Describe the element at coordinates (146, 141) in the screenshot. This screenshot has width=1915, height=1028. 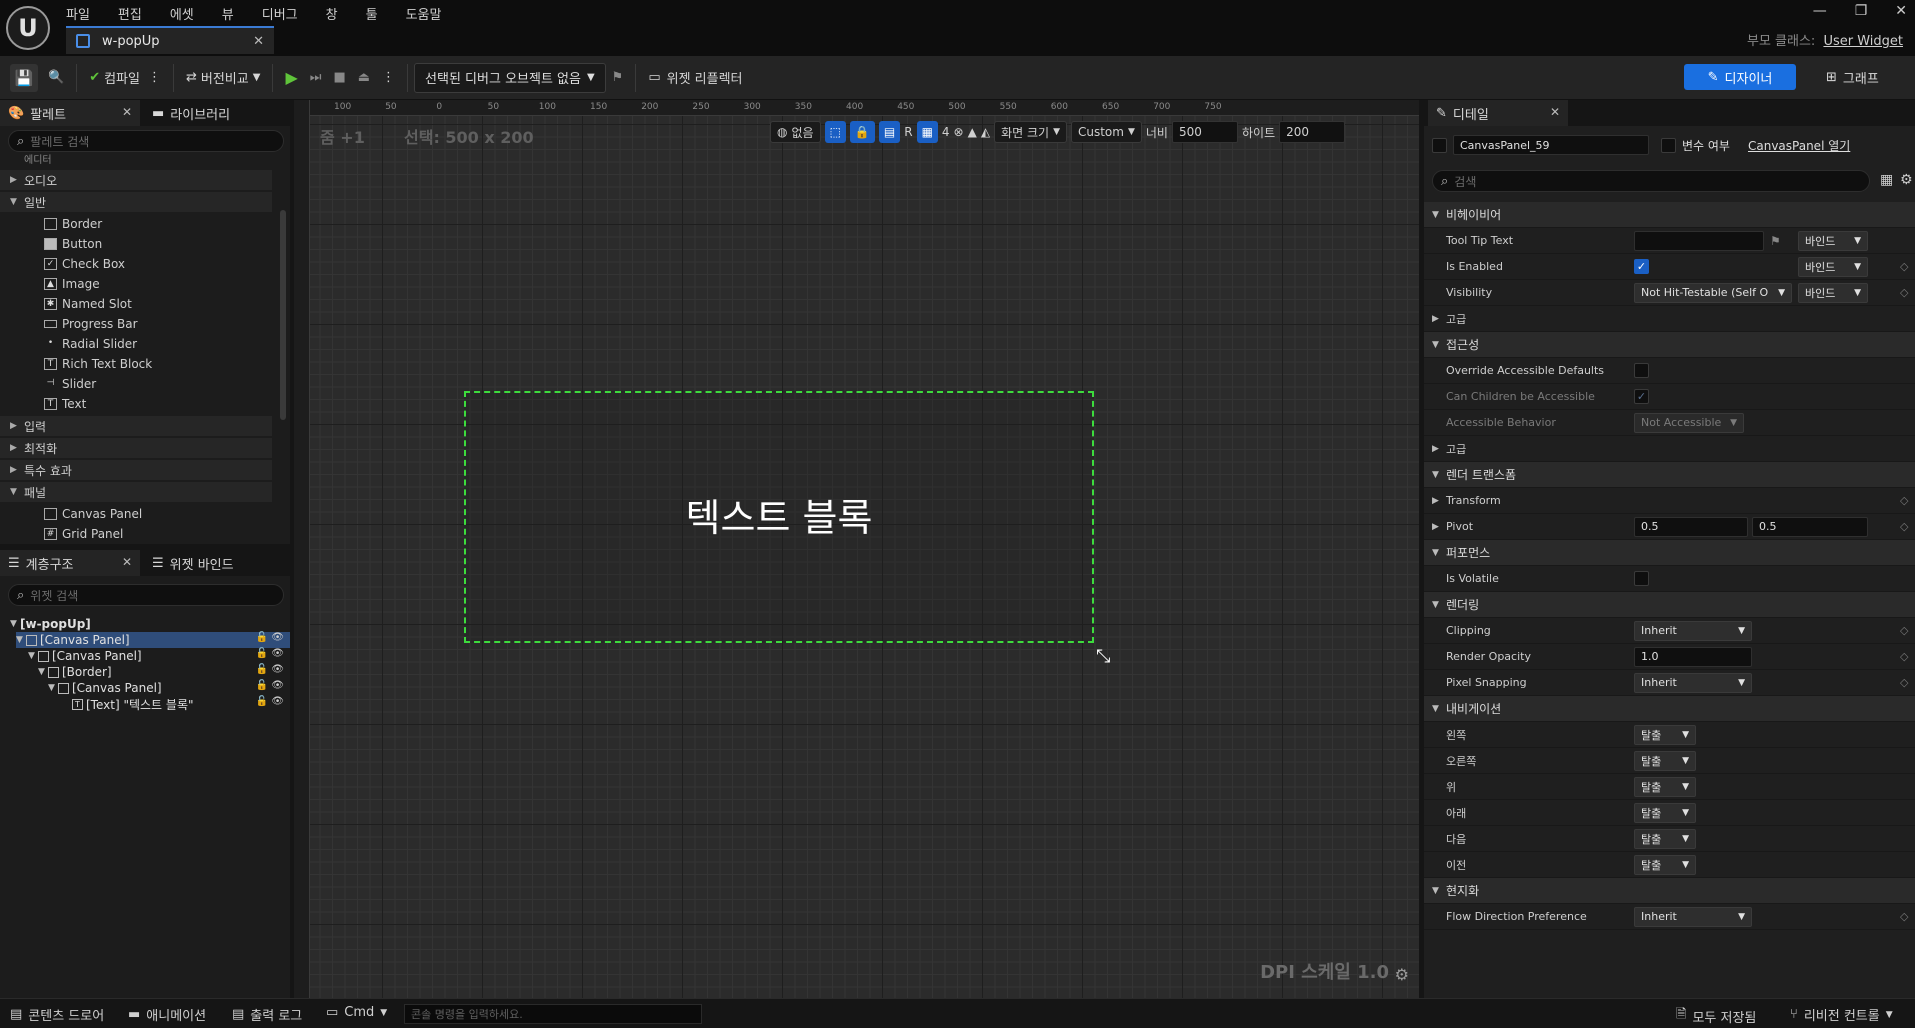
I see `palette-search-input: ⌕ 팔레트 검색` at that location.